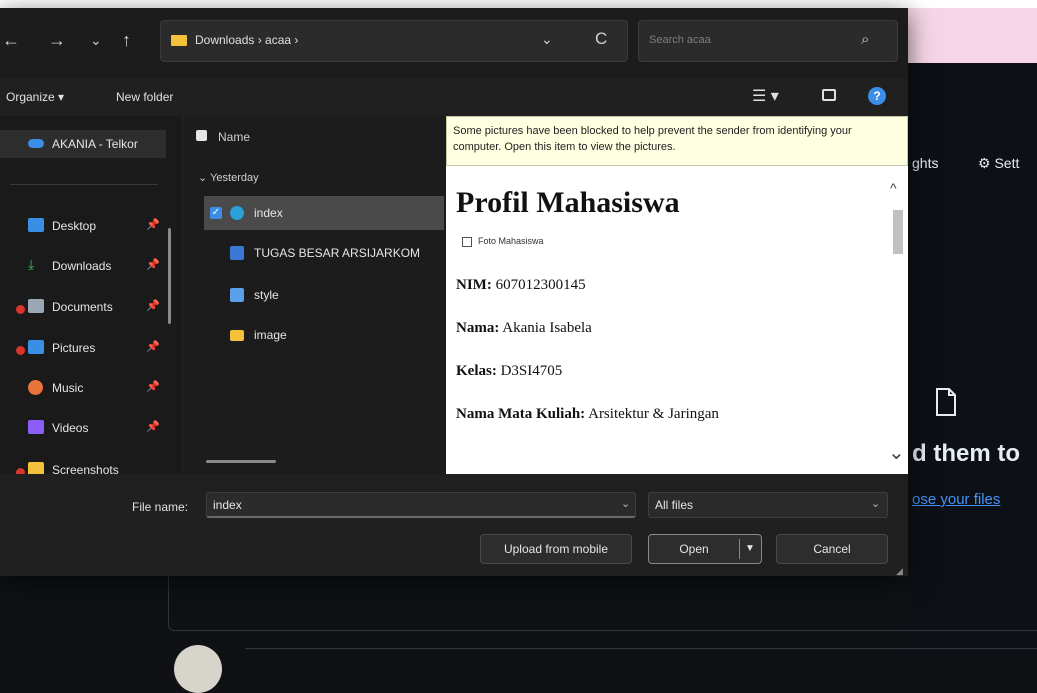 Image resolution: width=1037 pixels, height=693 pixels. What do you see at coordinates (88, 307) in the screenshot?
I see `sidebar-item-documents: Documents 📌` at bounding box center [88, 307].